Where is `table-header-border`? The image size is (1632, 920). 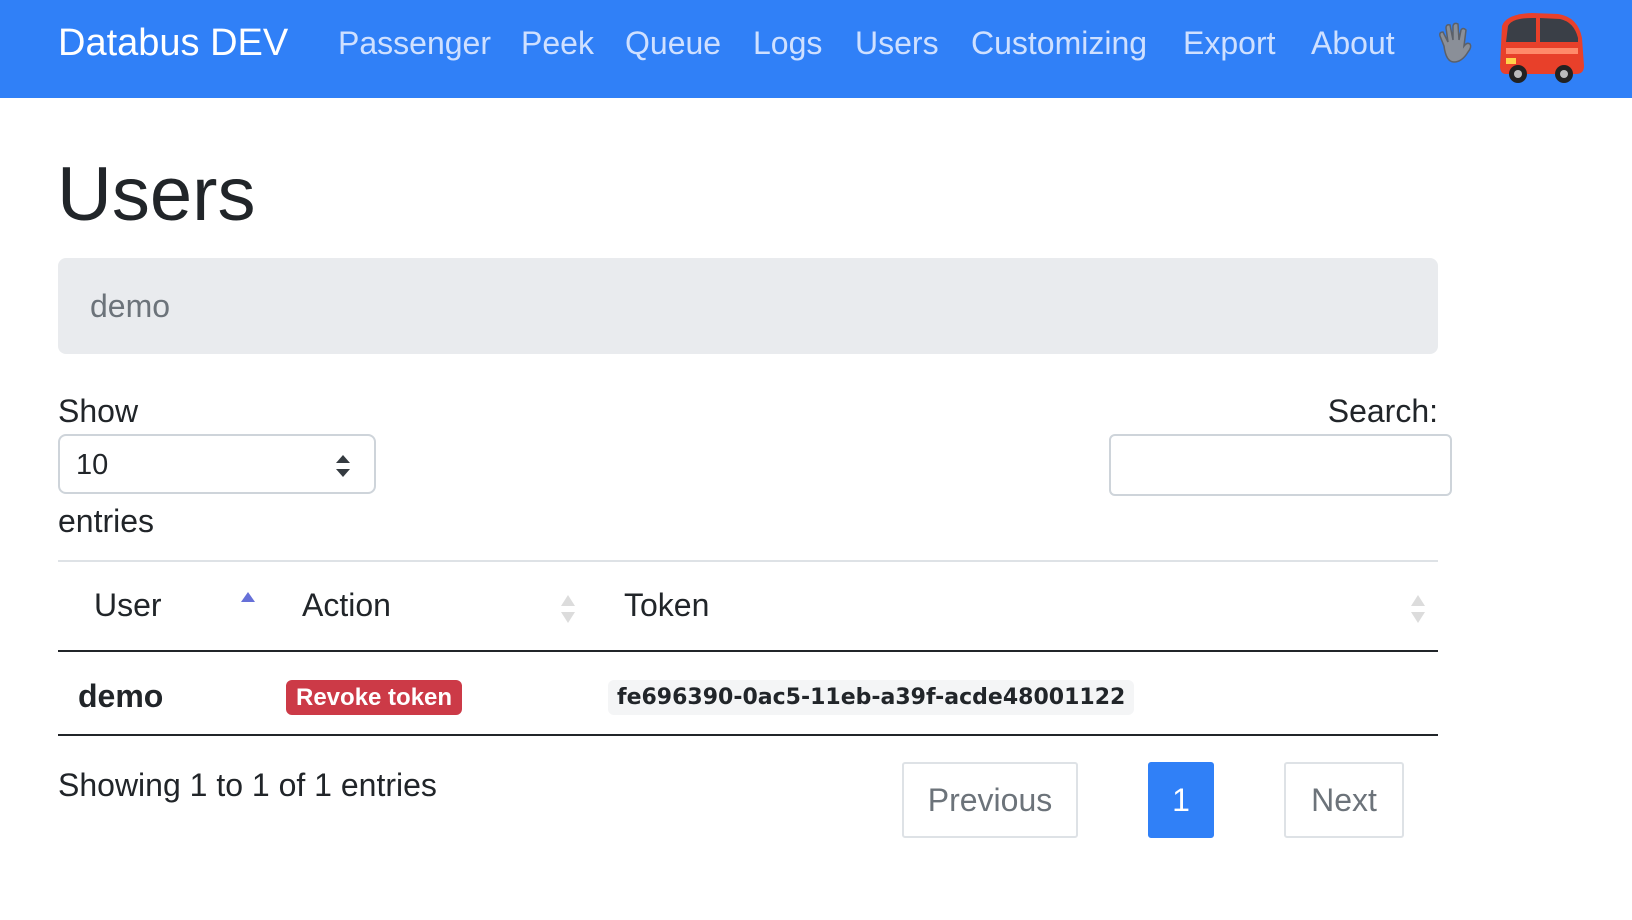
table-header-border is located at coordinates (748, 651).